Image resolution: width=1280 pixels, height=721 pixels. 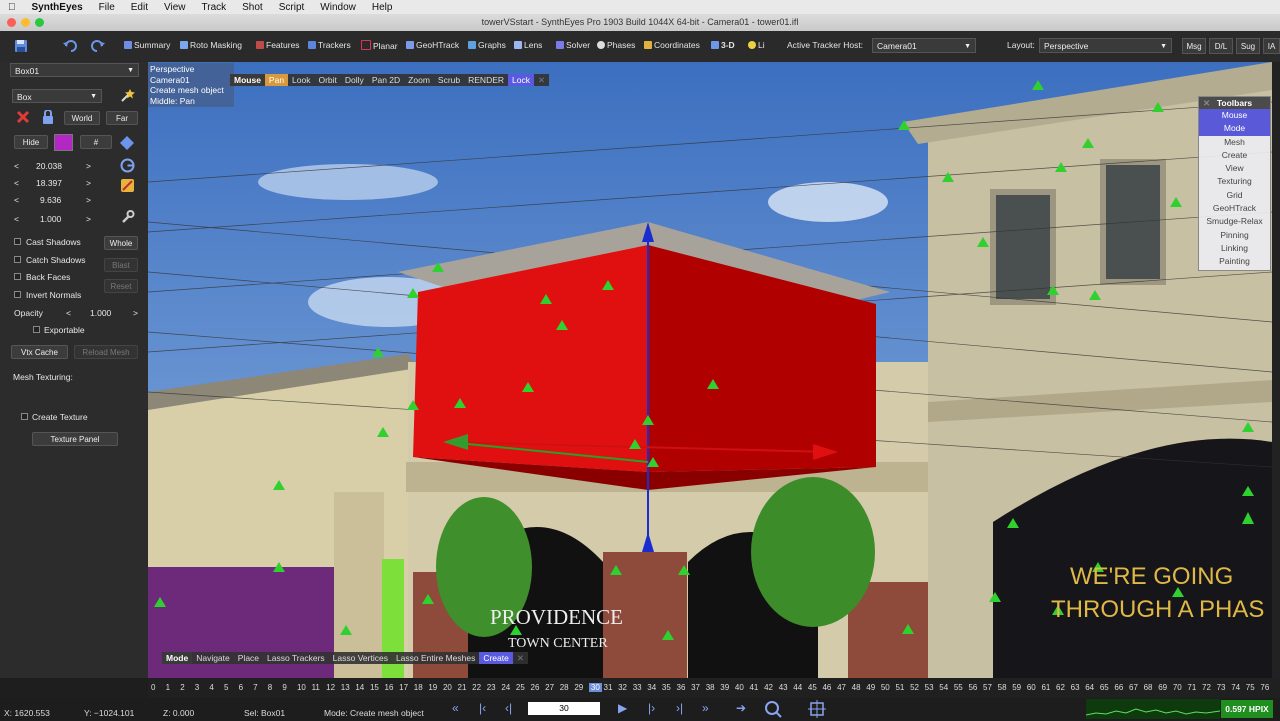 I want to click on close-window-button, so click(x=11, y=22).